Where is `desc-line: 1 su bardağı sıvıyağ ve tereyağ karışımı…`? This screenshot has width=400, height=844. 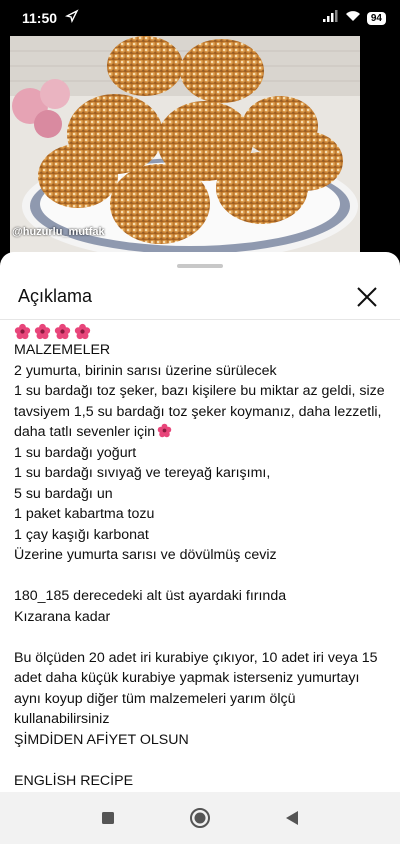
desc-line: 1 su bardağı sıvıyağ ve tereyağ karışımı… is located at coordinates (142, 473).